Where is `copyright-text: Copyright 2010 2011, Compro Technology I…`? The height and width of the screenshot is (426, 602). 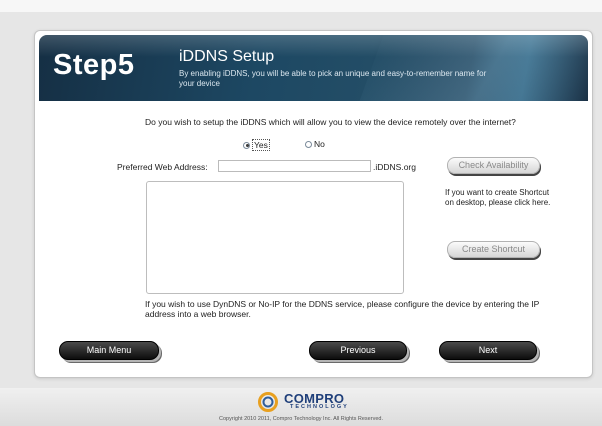
copyright-text: Copyright 2010 2011, Compro Technology I… is located at coordinates (301, 419).